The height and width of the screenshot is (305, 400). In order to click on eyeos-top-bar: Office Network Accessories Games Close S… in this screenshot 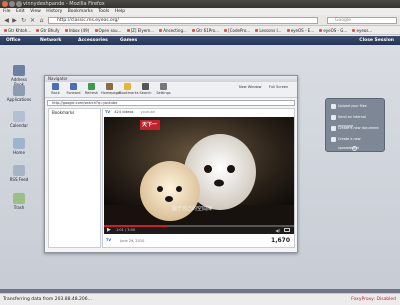, I will do `click(200, 40)`.